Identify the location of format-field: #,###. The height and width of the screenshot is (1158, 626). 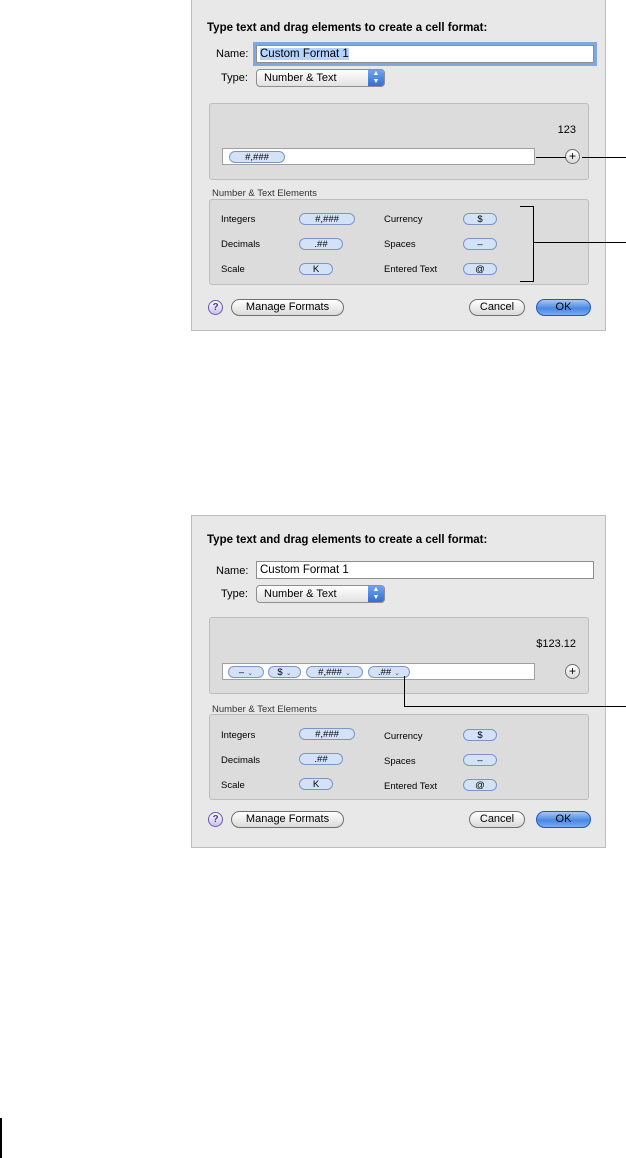
(378, 156).